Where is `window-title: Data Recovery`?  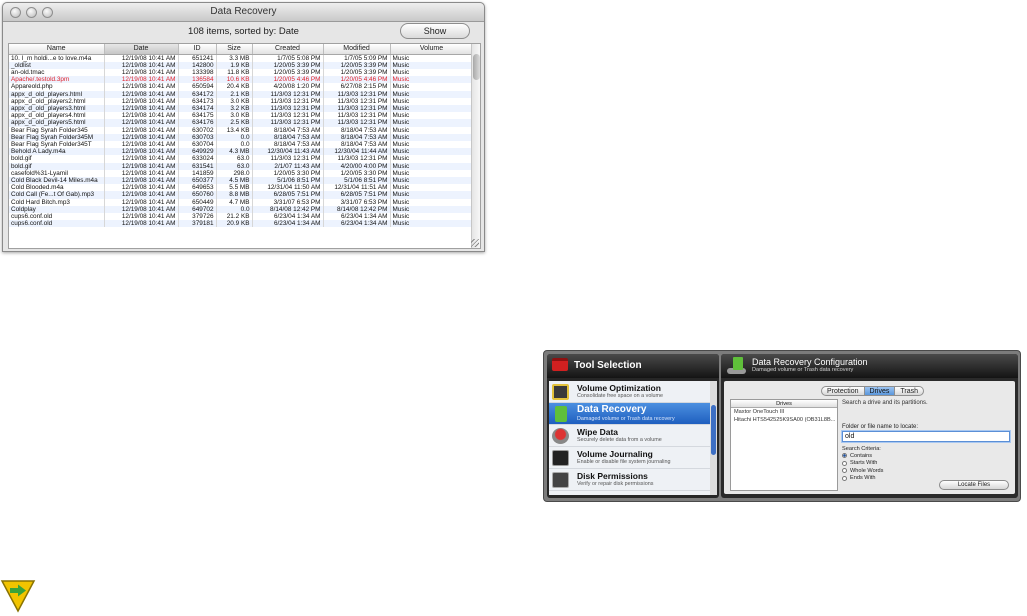 window-title: Data Recovery is located at coordinates (243, 11).